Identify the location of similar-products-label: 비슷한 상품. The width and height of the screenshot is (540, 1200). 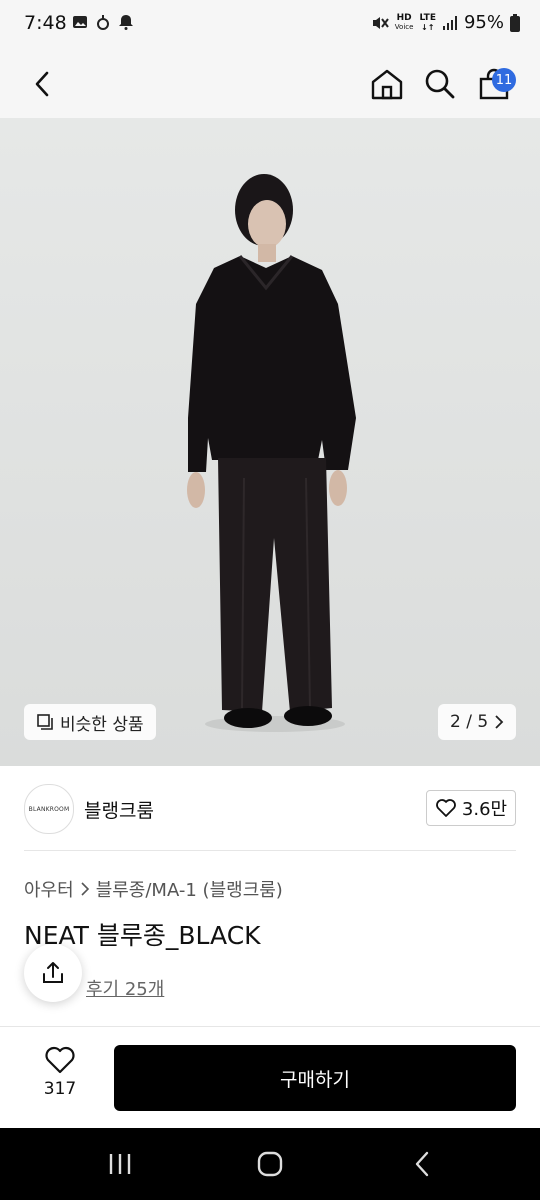
(102, 724).